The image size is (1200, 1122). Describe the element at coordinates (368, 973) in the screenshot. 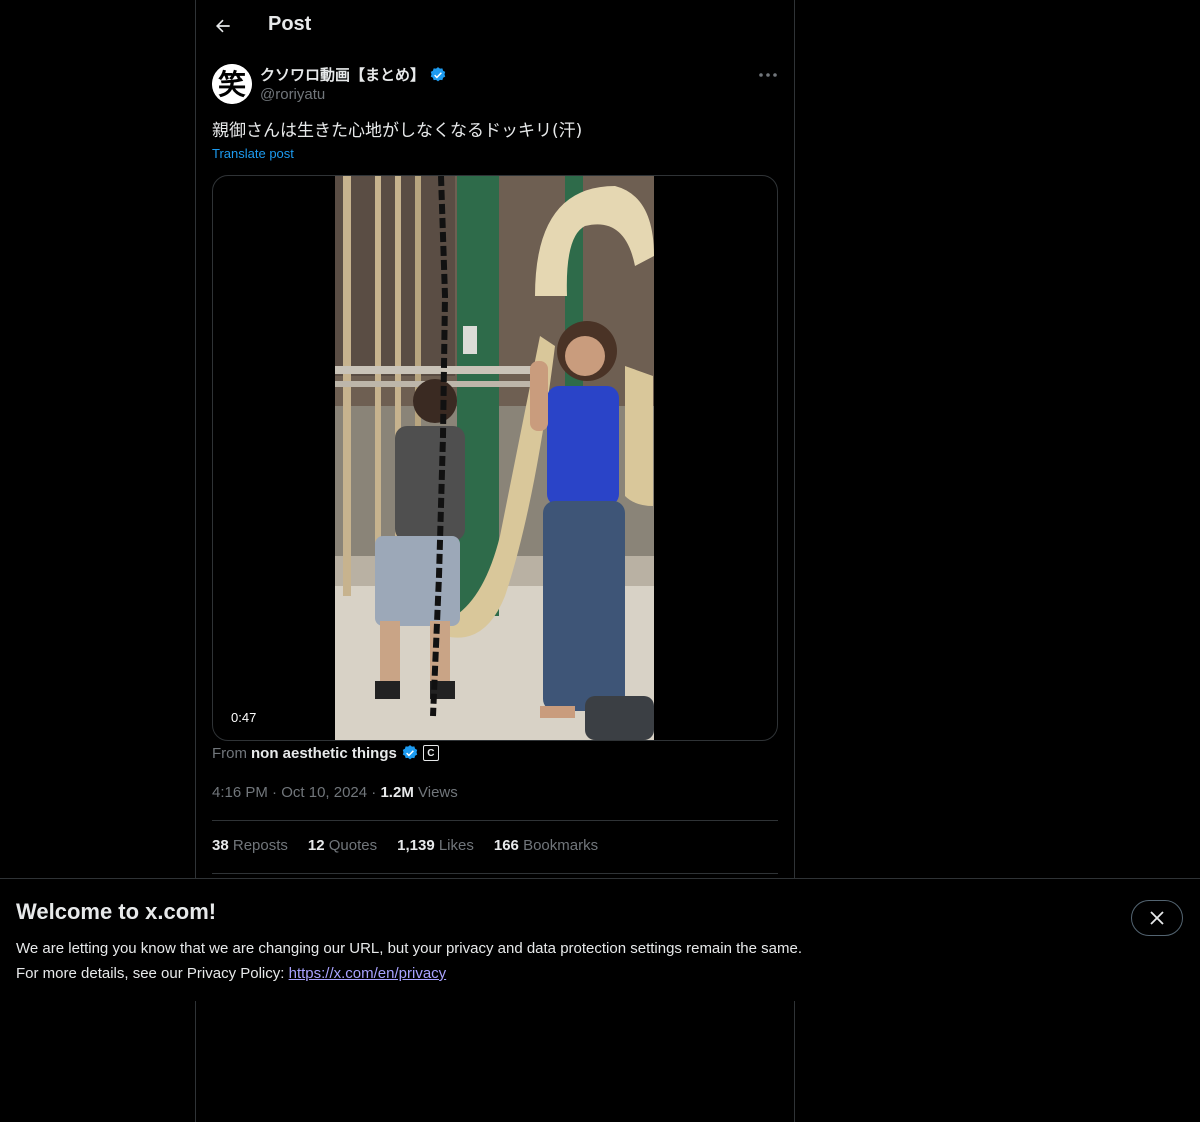

I see `privacy-policy-link: https://x.com/en/privacy` at that location.